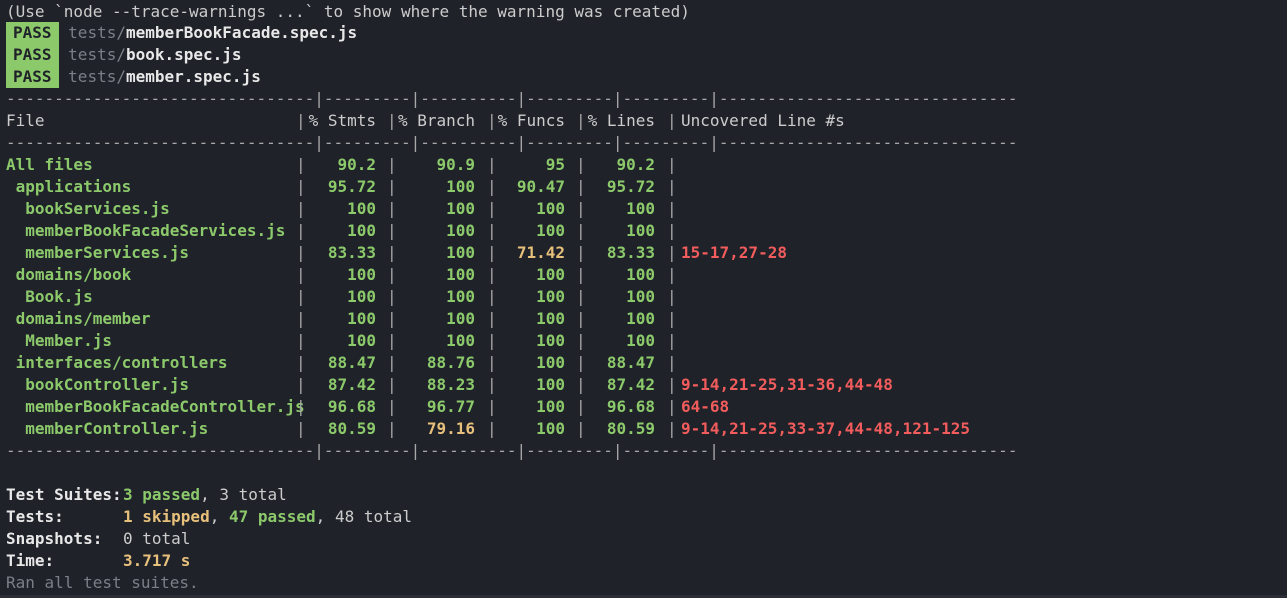 The height and width of the screenshot is (598, 1287). What do you see at coordinates (97, 54) in the screenshot?
I see `test-dir: tests/` at bounding box center [97, 54].